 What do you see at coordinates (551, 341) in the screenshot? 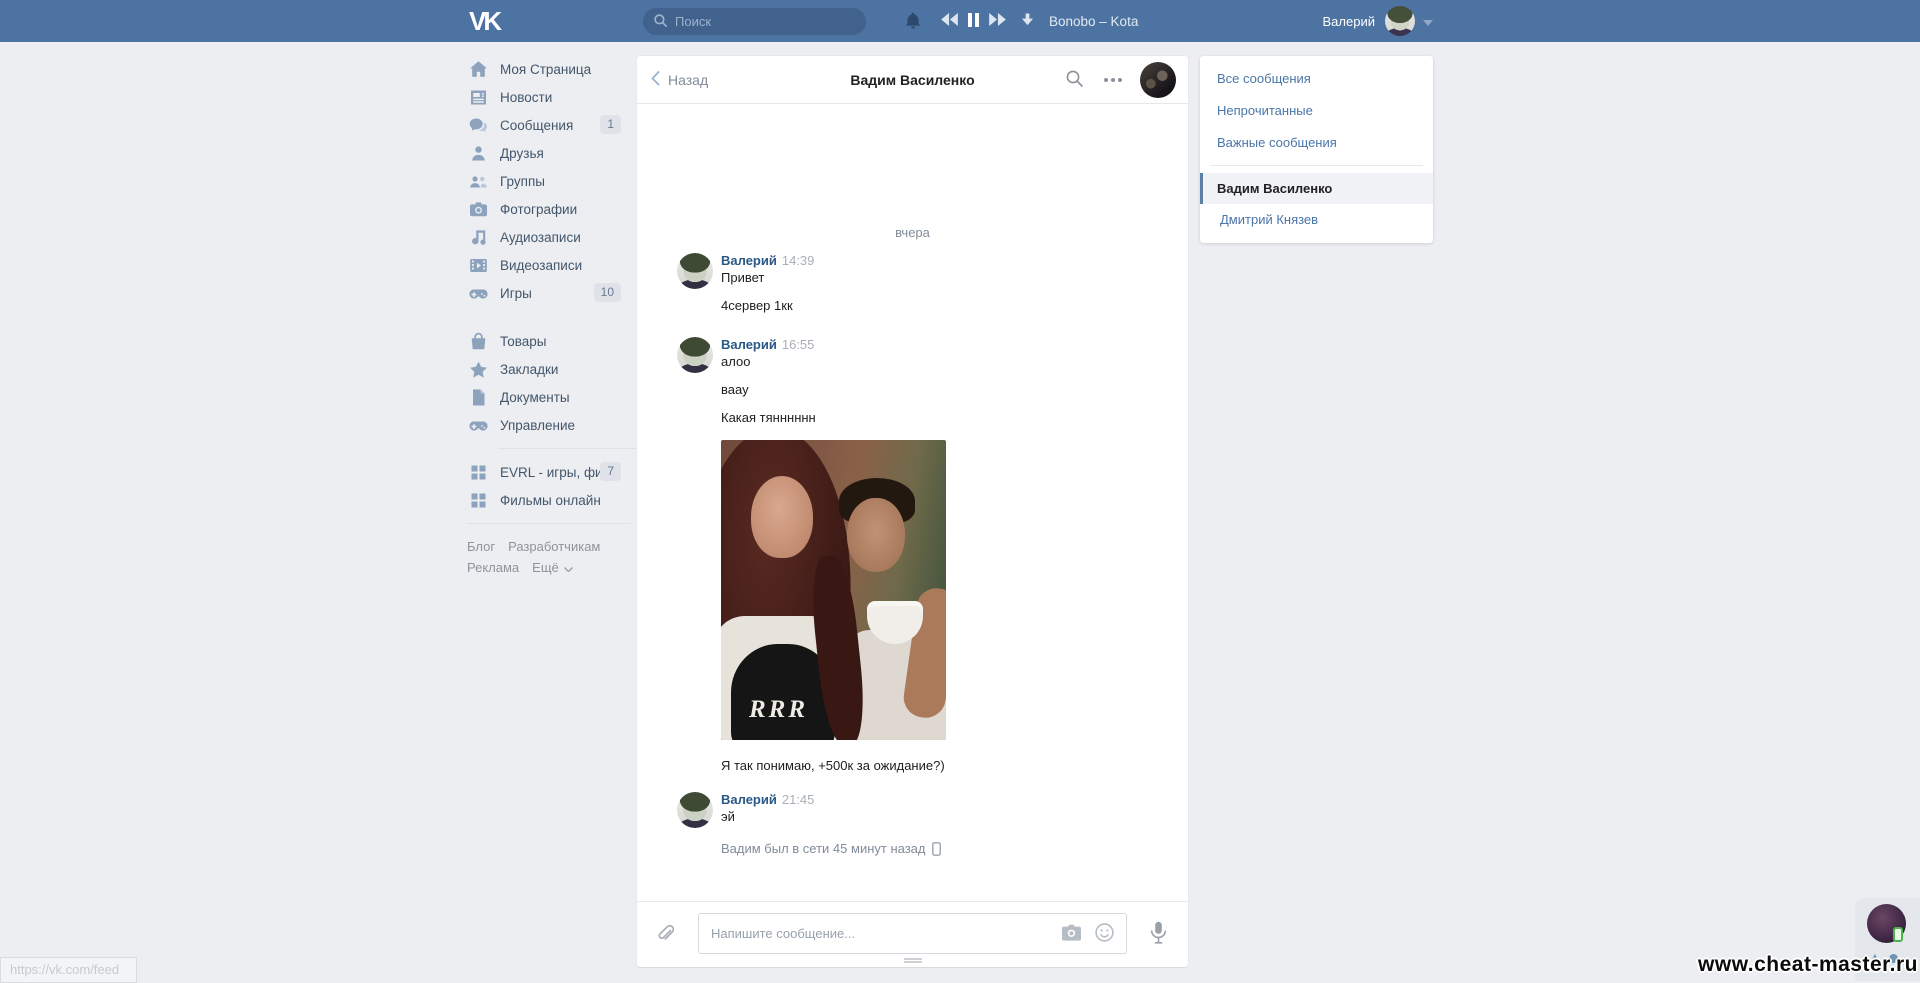
I see `sidebar-item-market: Товары` at bounding box center [551, 341].